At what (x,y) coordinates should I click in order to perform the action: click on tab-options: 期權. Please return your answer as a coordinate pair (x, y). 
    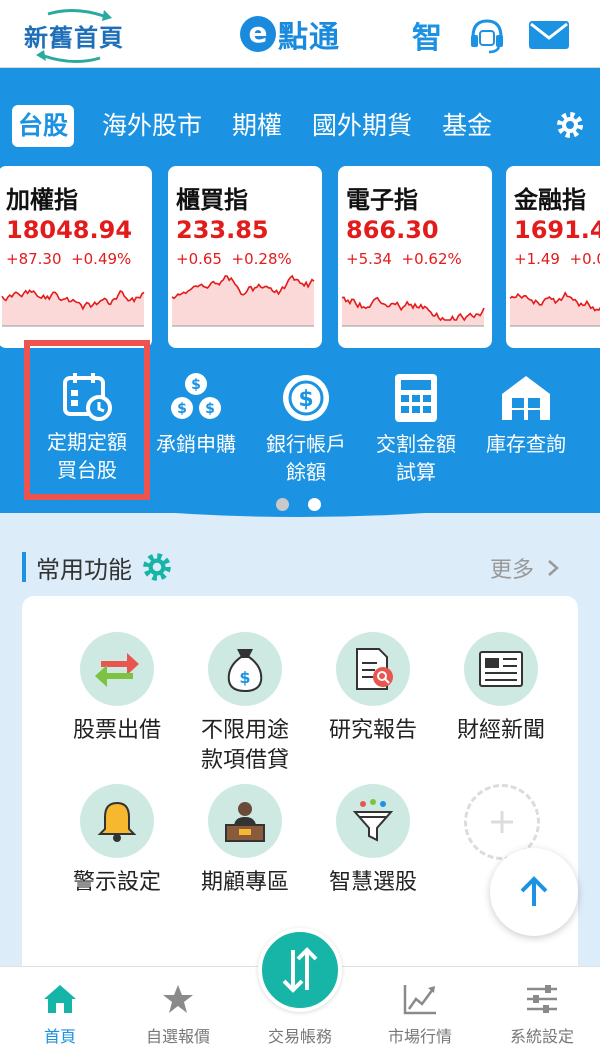
    Looking at the image, I should click on (257, 126).